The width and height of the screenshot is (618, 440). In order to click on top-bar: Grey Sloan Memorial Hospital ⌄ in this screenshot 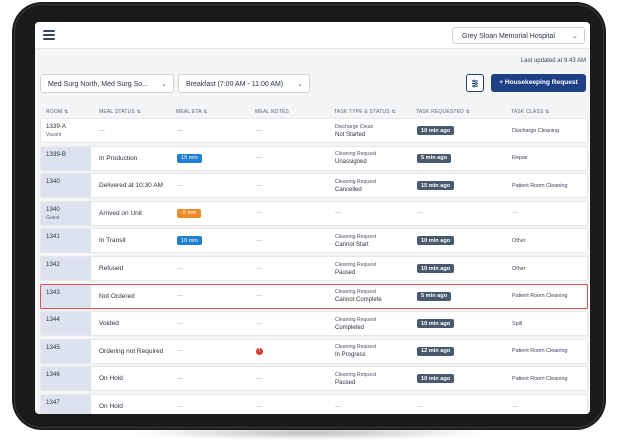, I will do `click(312, 35)`.